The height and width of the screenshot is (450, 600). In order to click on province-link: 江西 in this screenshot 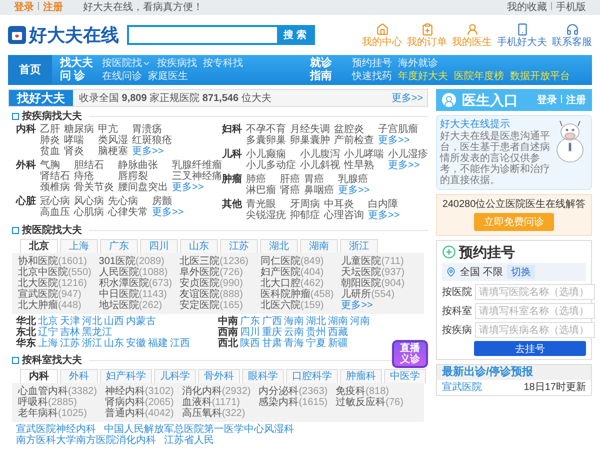, I will do `click(180, 343)`.